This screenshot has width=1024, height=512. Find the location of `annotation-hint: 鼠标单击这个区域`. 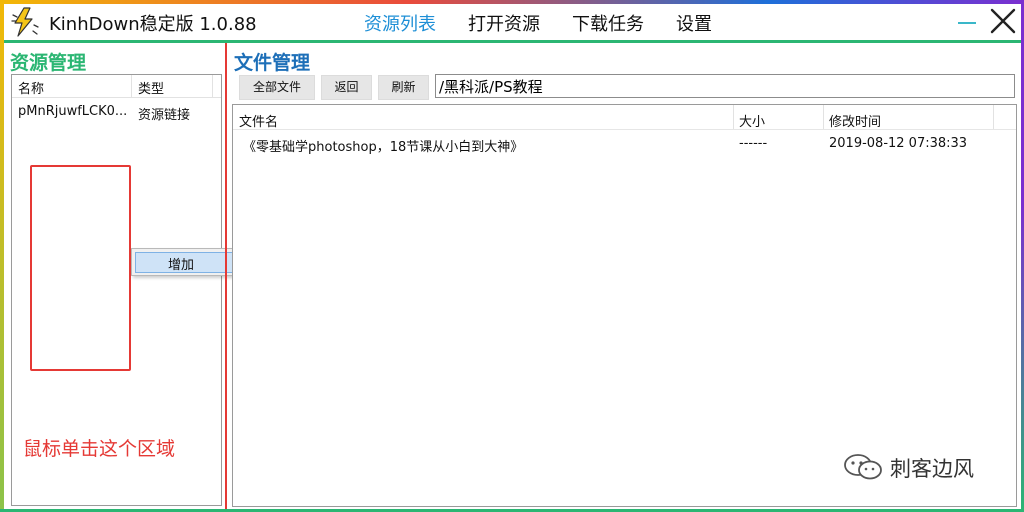

annotation-hint: 鼠标单击这个区域 is located at coordinates (99, 449).